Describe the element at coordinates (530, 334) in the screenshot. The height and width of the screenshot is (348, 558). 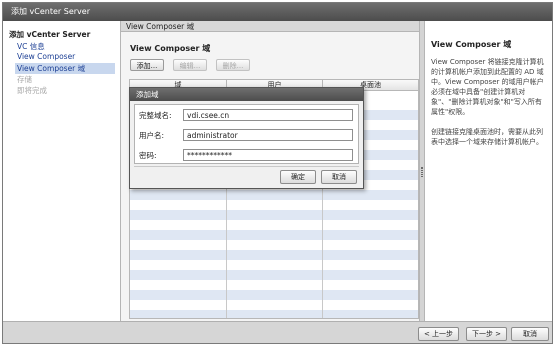
I see `cancel-button: 取消` at that location.